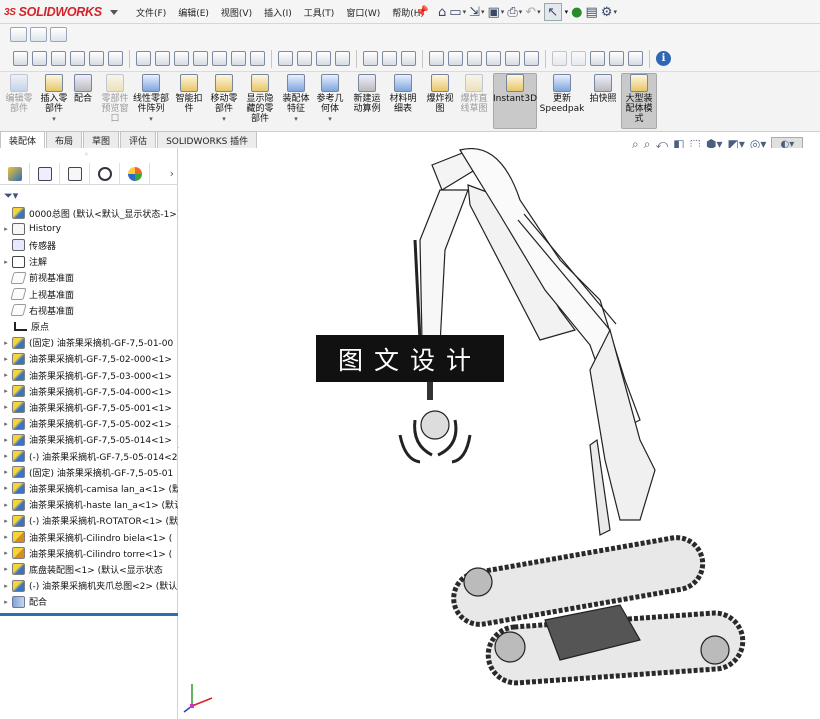 This screenshot has width=820, height=719. I want to click on tab-evaluate: 评估, so click(138, 139).